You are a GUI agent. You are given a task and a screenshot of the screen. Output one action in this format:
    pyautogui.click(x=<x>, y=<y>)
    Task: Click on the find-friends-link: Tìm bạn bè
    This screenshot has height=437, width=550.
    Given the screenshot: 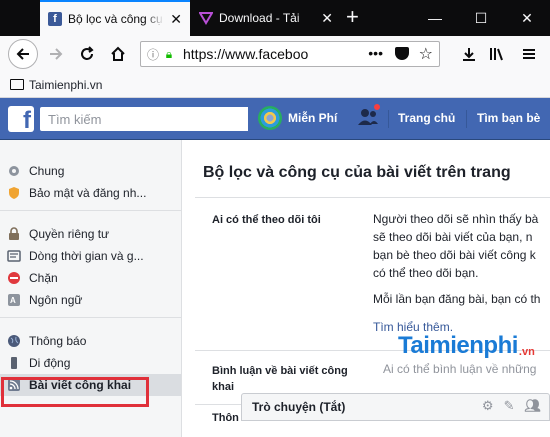 What is the action you would take?
    pyautogui.click(x=508, y=118)
    